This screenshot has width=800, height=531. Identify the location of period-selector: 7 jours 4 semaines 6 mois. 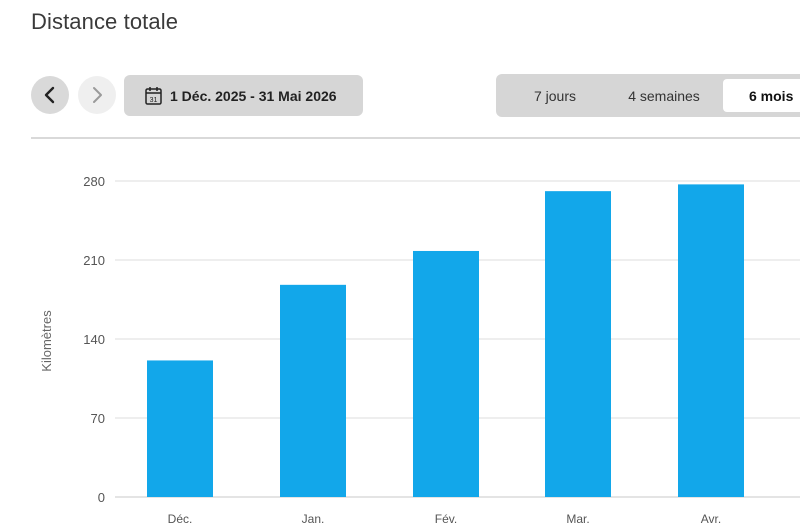
(648, 95).